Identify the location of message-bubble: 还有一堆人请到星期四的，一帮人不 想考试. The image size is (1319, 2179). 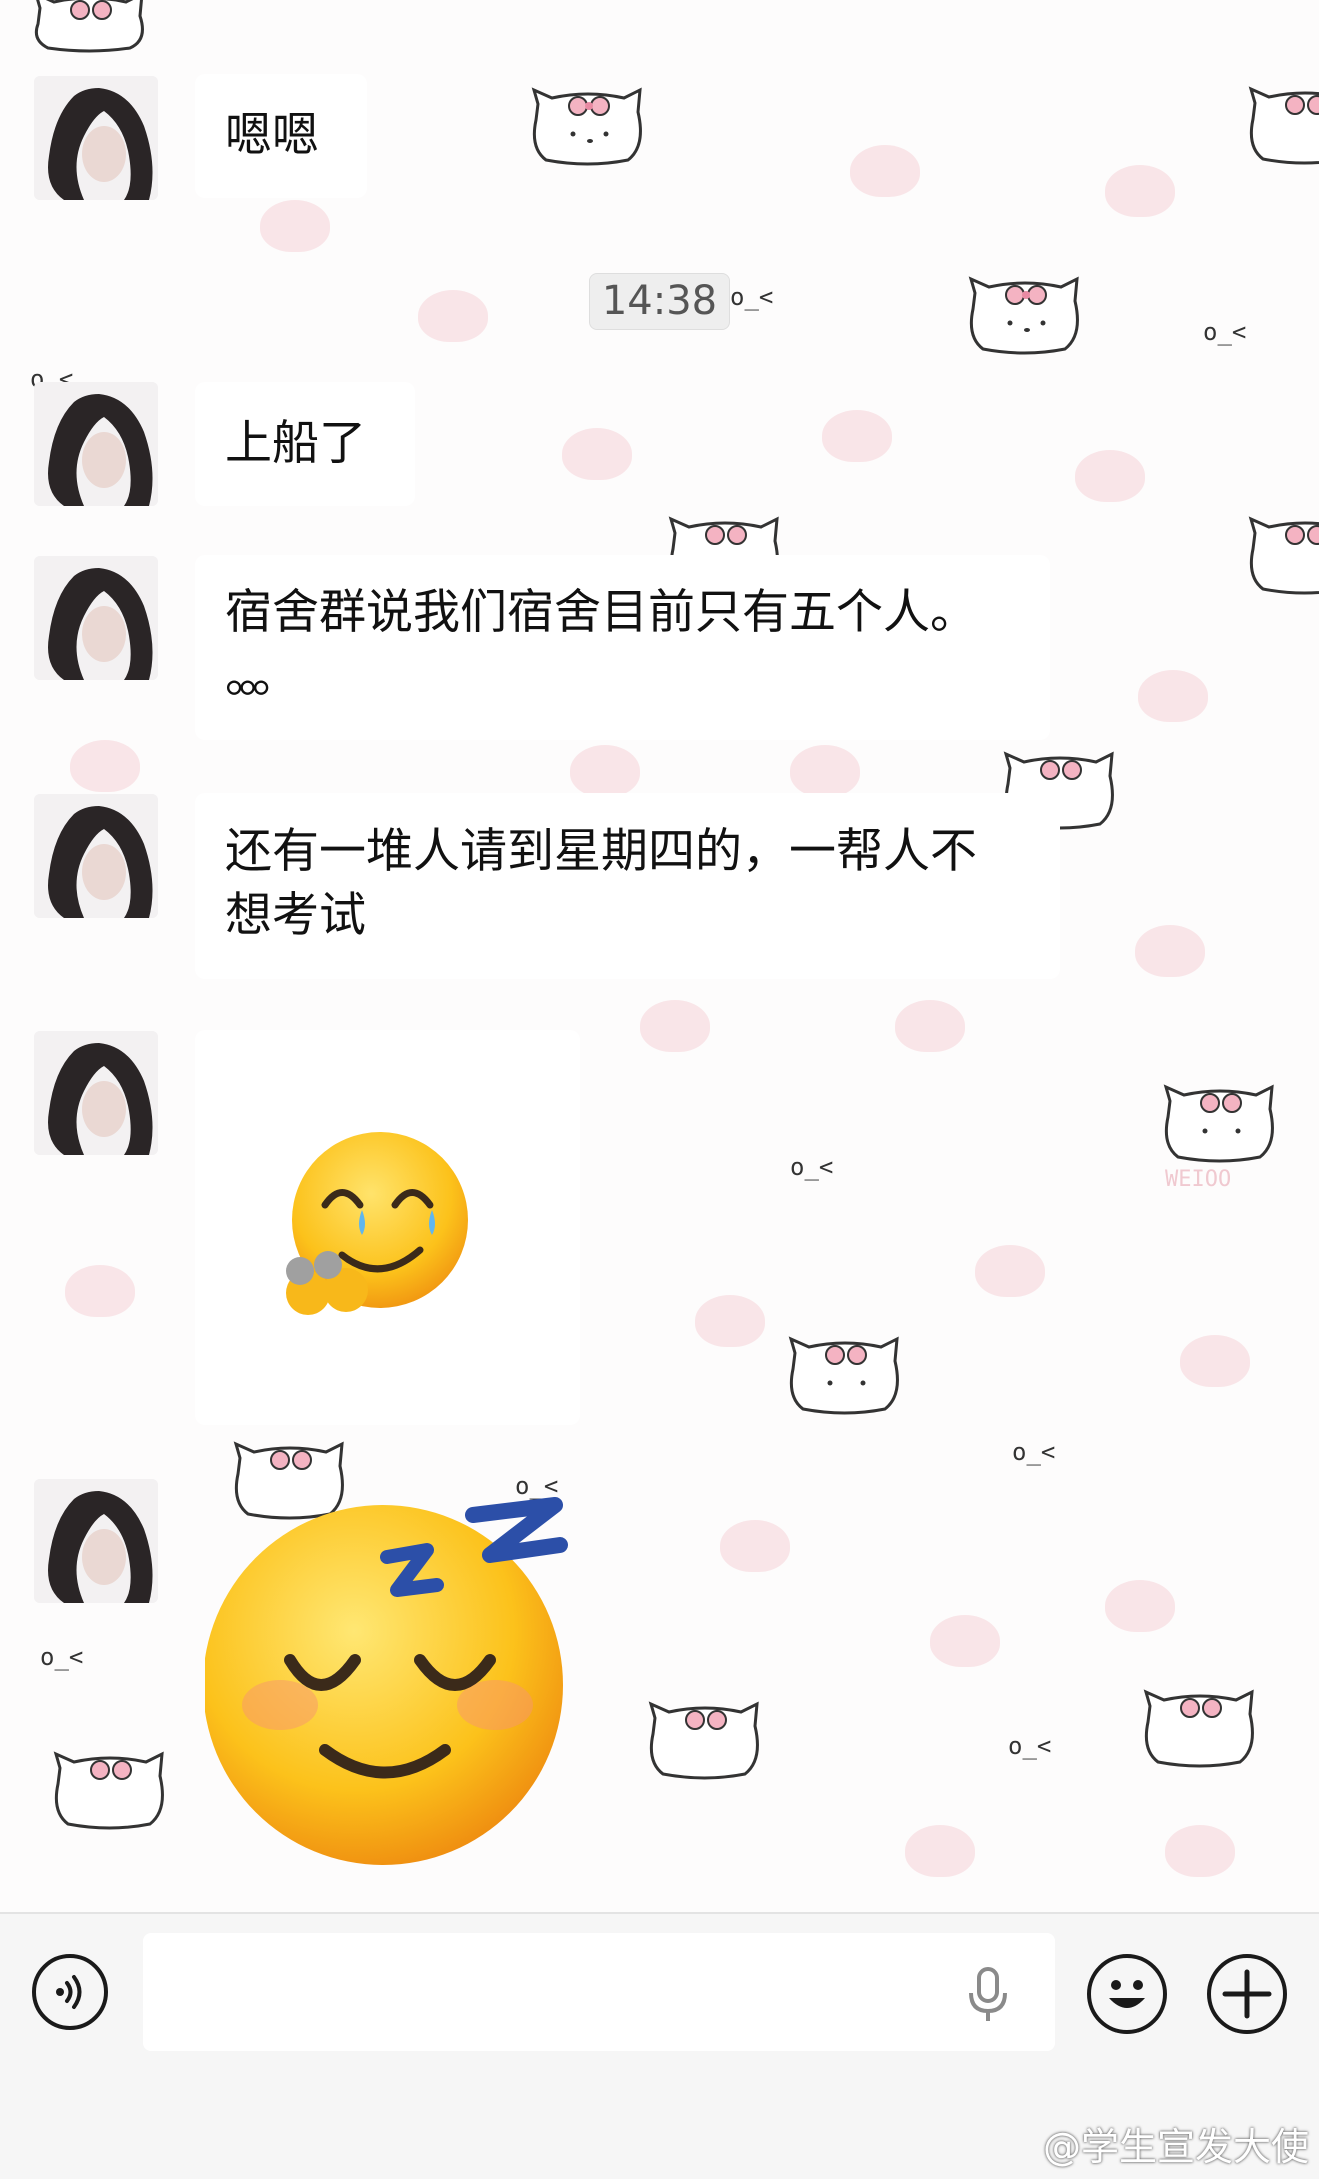
(627, 886).